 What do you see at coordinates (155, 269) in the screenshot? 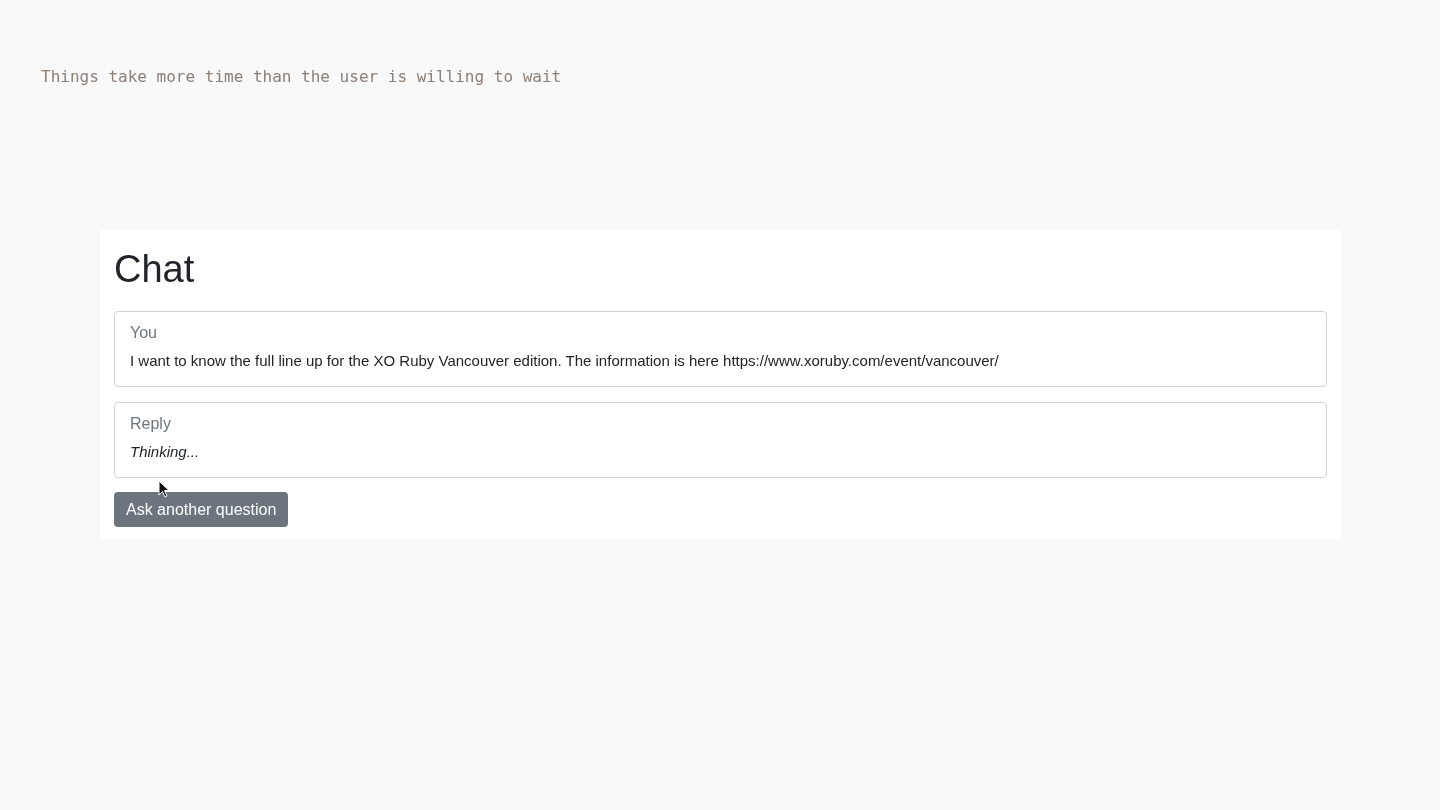
I see `chat-title: Chat` at bounding box center [155, 269].